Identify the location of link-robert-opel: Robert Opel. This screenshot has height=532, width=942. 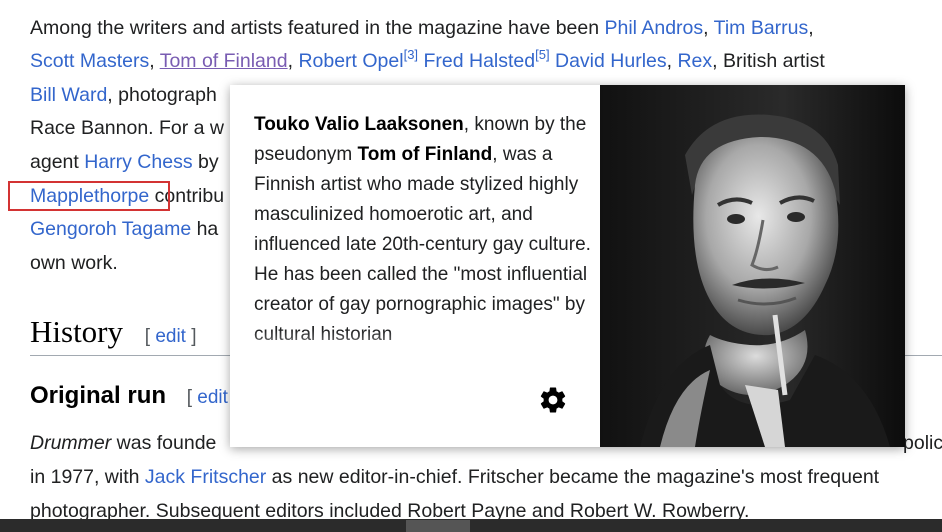
(350, 61).